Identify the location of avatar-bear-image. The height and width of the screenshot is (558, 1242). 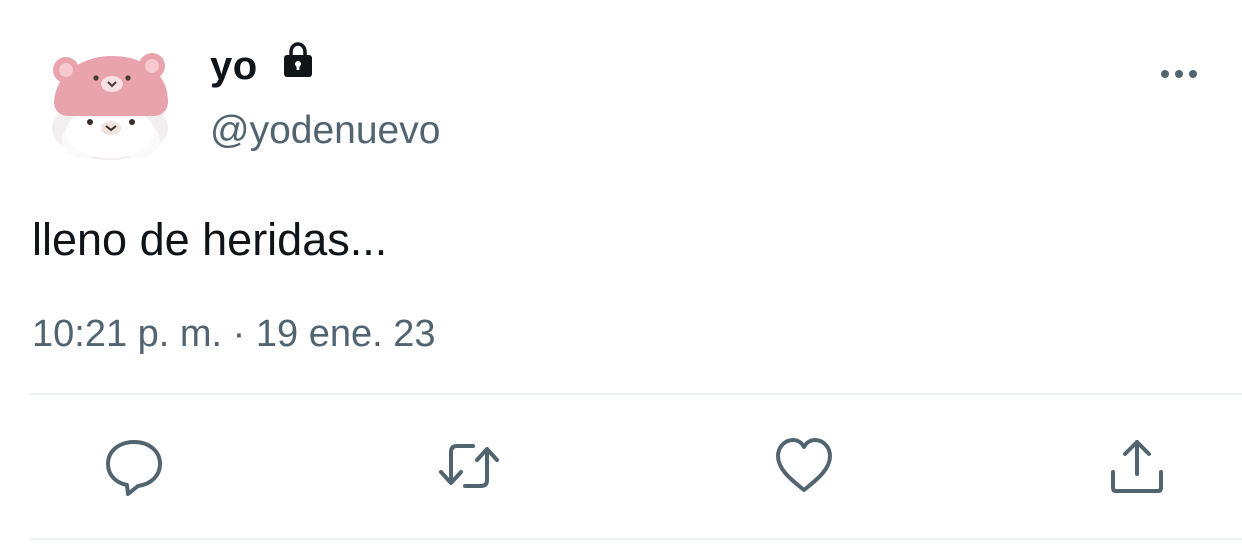
(110, 106).